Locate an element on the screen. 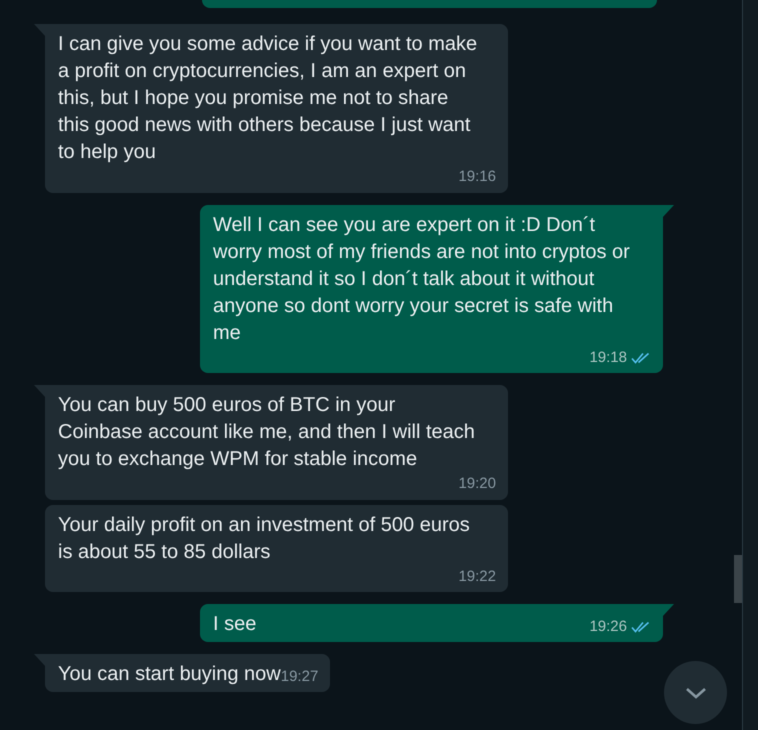 The width and height of the screenshot is (758, 730). message-text: I see is located at coordinates (234, 624).